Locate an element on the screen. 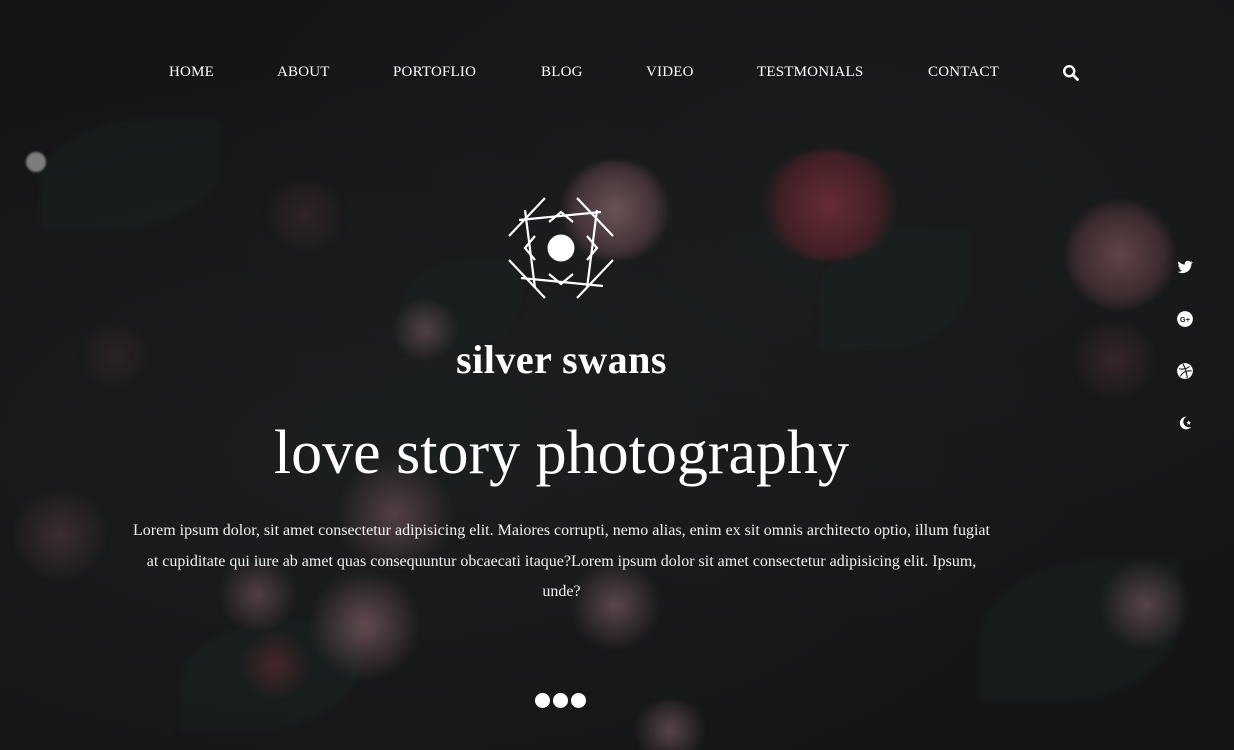 Image resolution: width=1234 pixels, height=750 pixels. hero-headline: love story photography is located at coordinates (561, 453).